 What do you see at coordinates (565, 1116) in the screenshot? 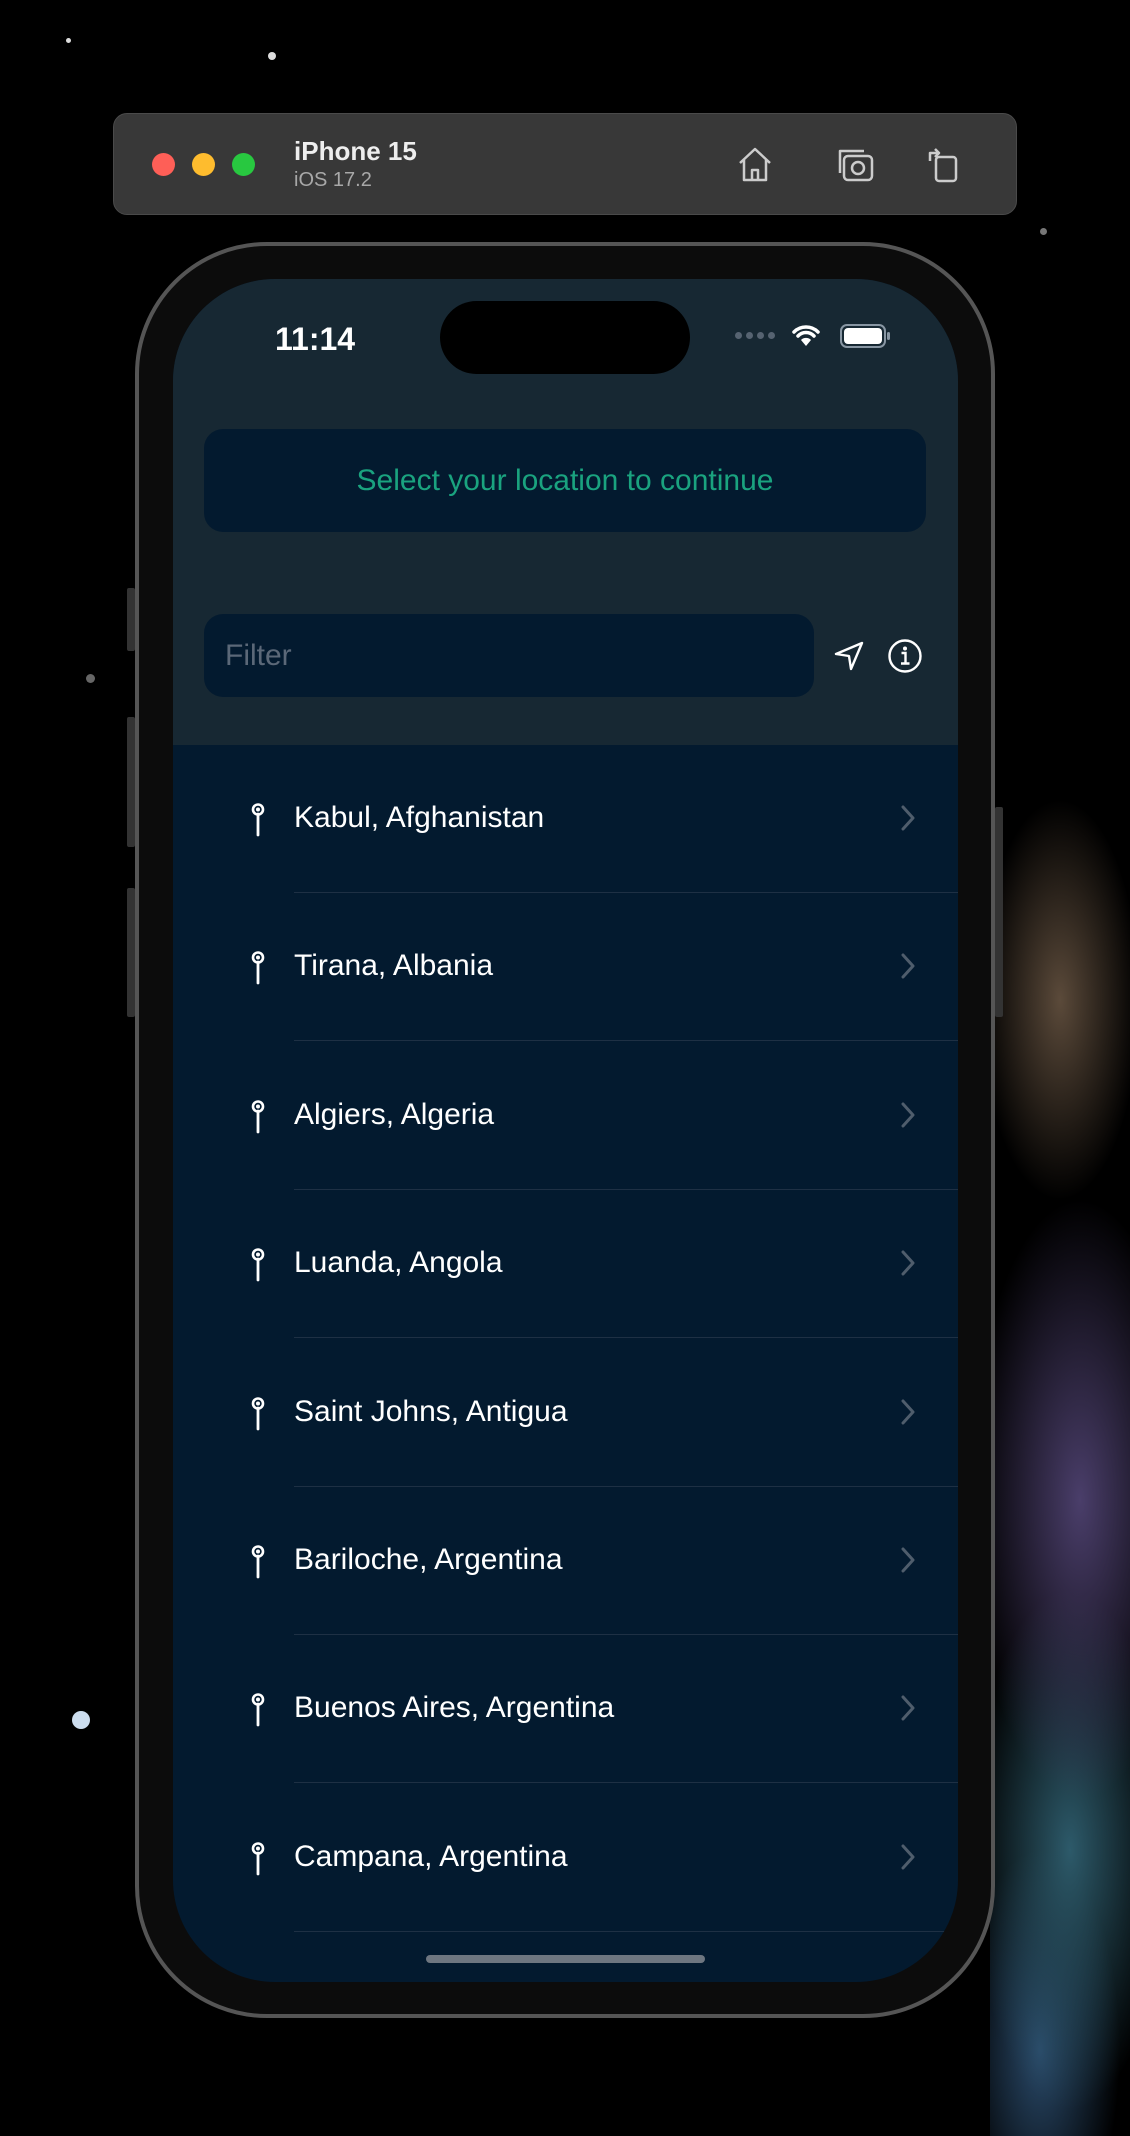
I see `location-row: Algiers, Algeria` at bounding box center [565, 1116].